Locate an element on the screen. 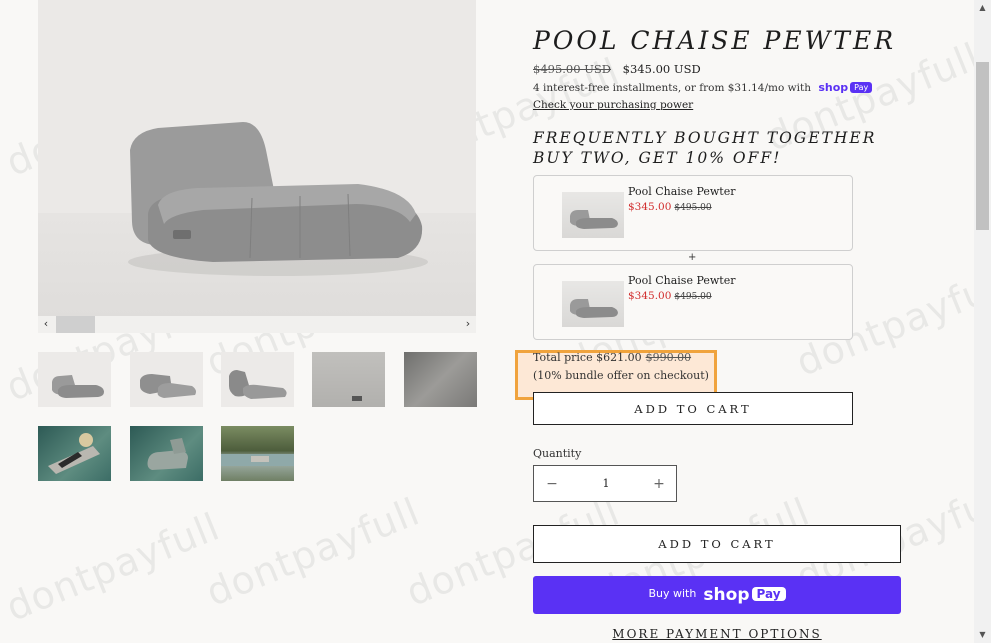 This screenshot has height=643, width=991. bundle-plus-sign: + is located at coordinates (692, 257).